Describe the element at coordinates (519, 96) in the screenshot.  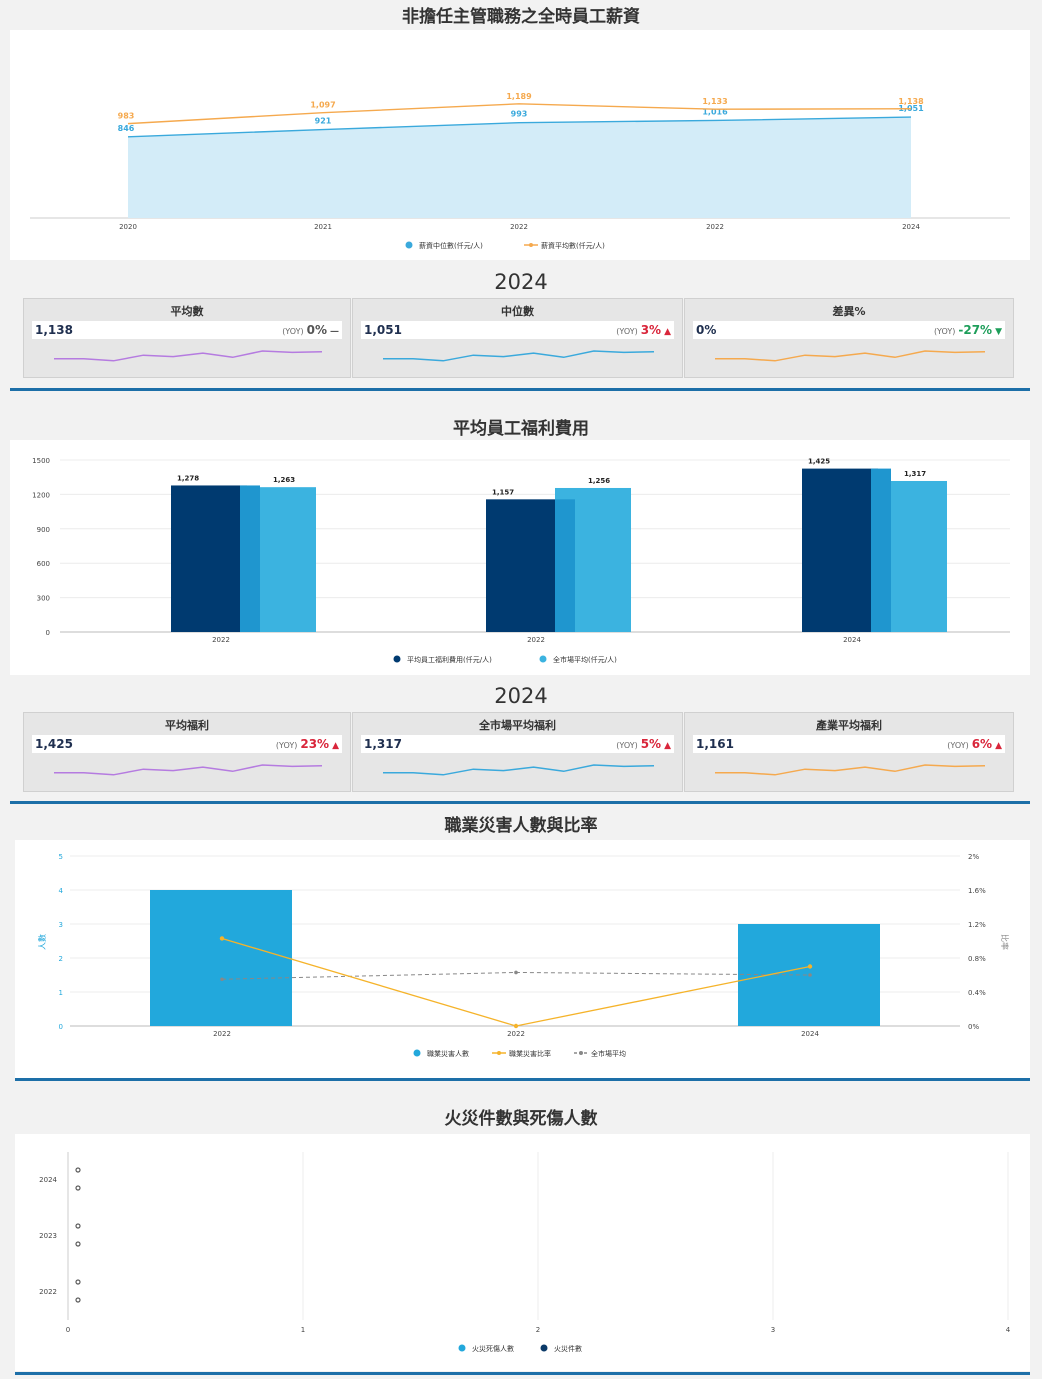
I see `average-data-label: 1,189` at that location.